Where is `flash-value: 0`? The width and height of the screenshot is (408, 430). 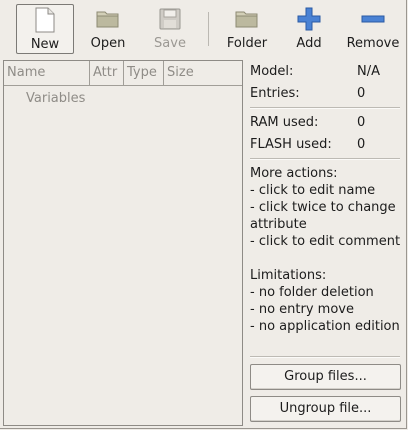
flash-value: 0 is located at coordinates (361, 144).